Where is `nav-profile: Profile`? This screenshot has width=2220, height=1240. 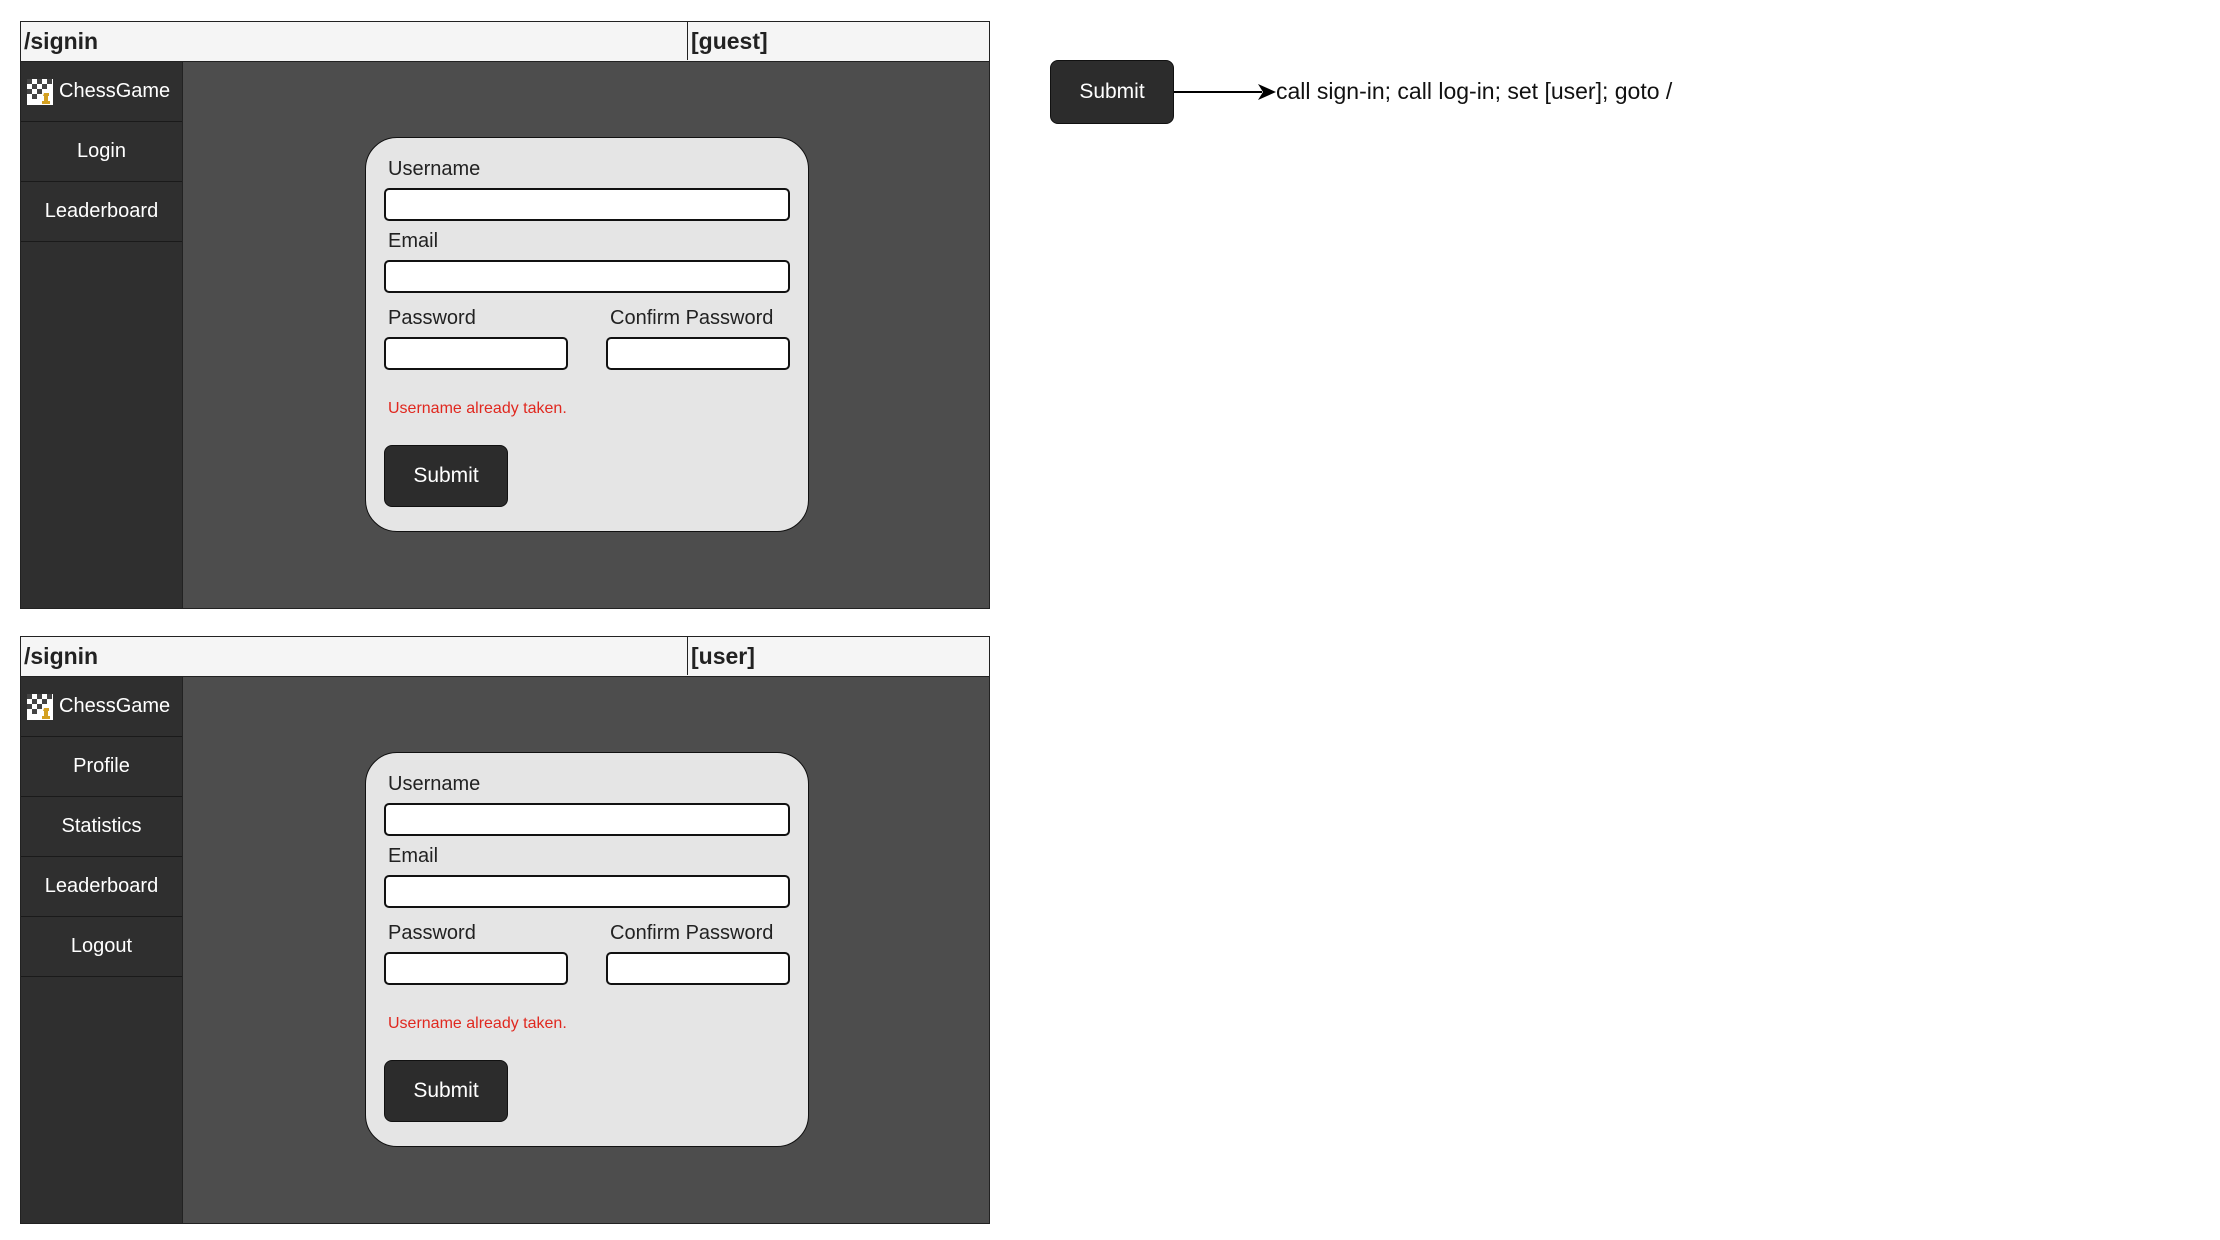
nav-profile: Profile is located at coordinates (101, 767).